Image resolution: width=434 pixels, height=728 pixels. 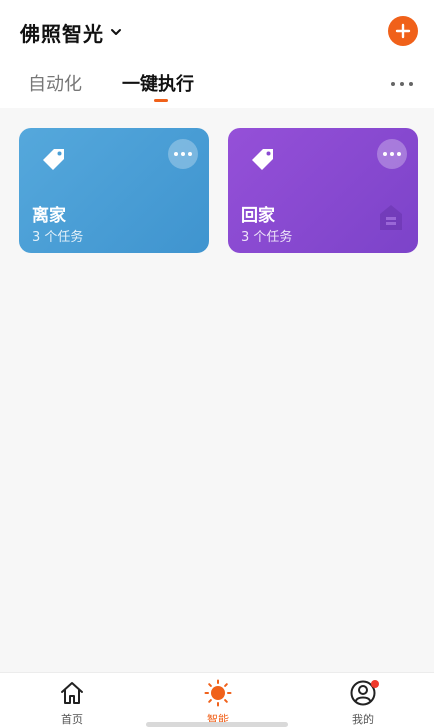 I want to click on more-options-button, so click(x=402, y=84).